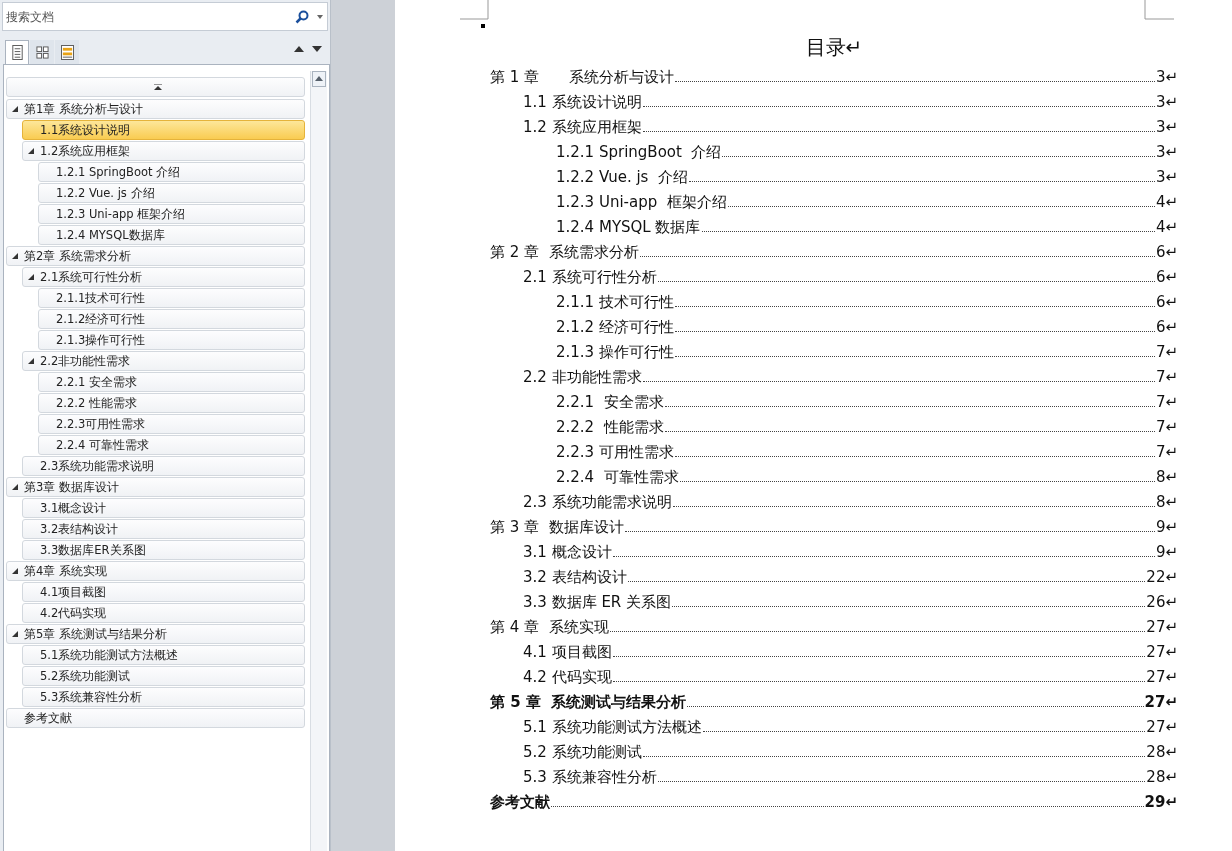 This screenshot has width=1232, height=851. Describe the element at coordinates (163, 676) in the screenshot. I see `nav-tree-item: 5.2系统功能测试` at that location.